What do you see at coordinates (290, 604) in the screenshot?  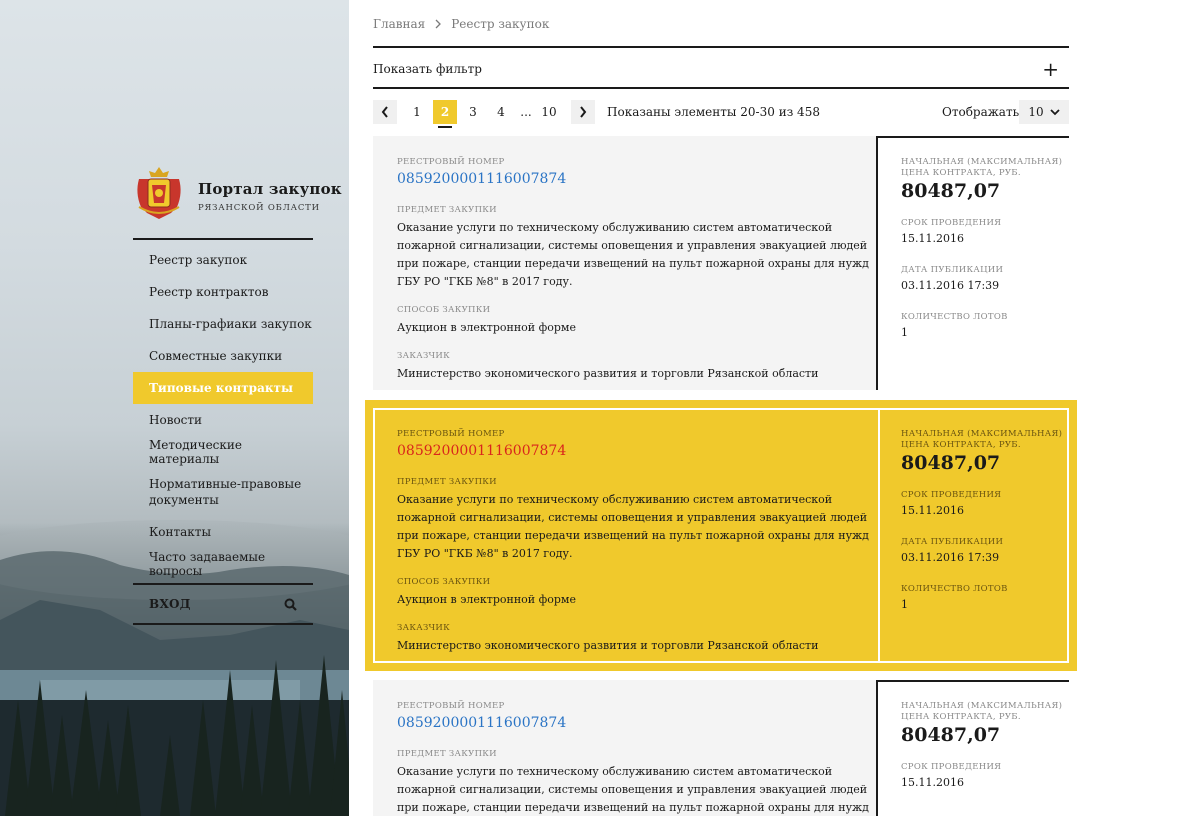 I see `search-icon` at bounding box center [290, 604].